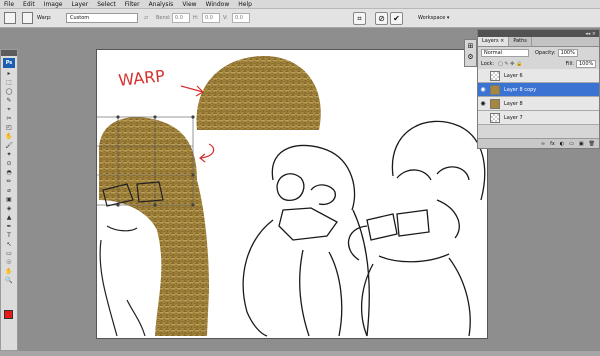 This screenshot has height=356, width=600. What do you see at coordinates (571, 144) in the screenshot?
I see `layer-mask-icon: ▭` at bounding box center [571, 144].